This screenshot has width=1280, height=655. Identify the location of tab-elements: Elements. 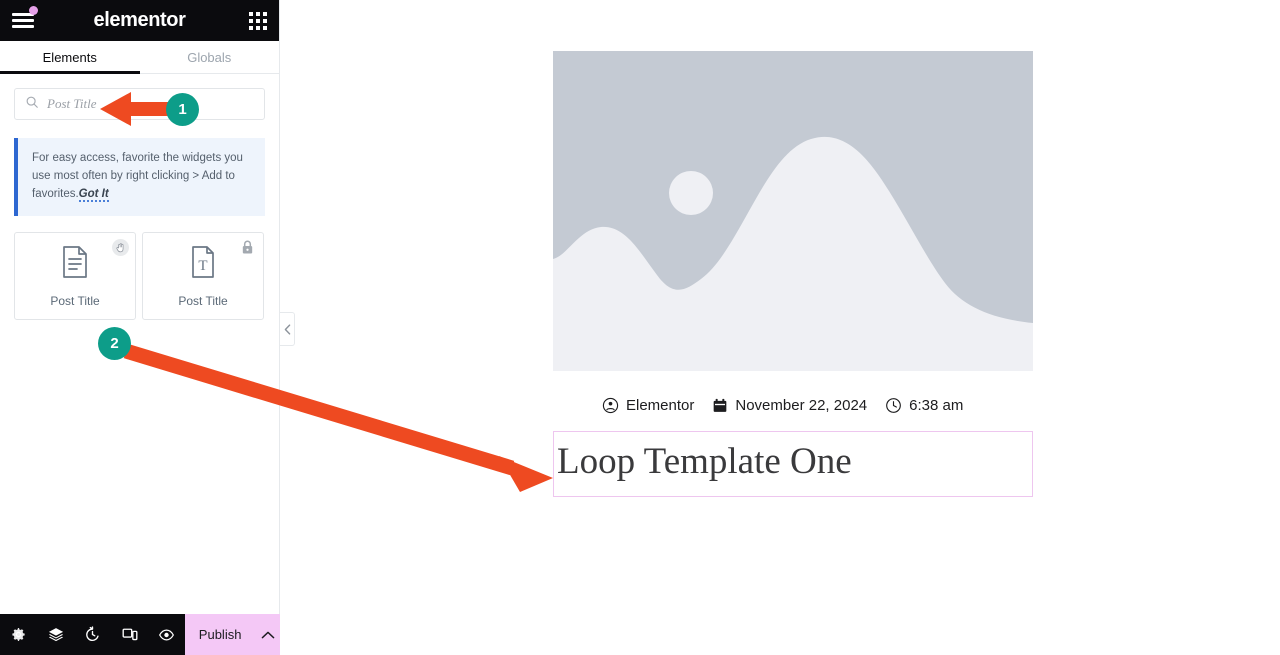
(70, 57).